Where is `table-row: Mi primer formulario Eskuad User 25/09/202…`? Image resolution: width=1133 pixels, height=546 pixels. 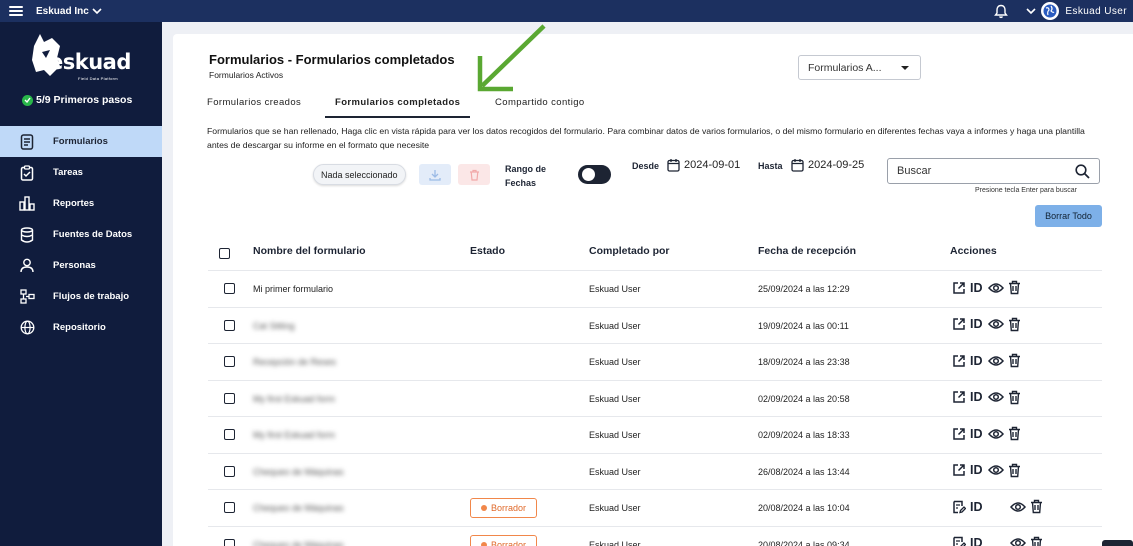
table-row: Mi primer formulario Eskuad User 25/09/202… is located at coordinates (655, 288).